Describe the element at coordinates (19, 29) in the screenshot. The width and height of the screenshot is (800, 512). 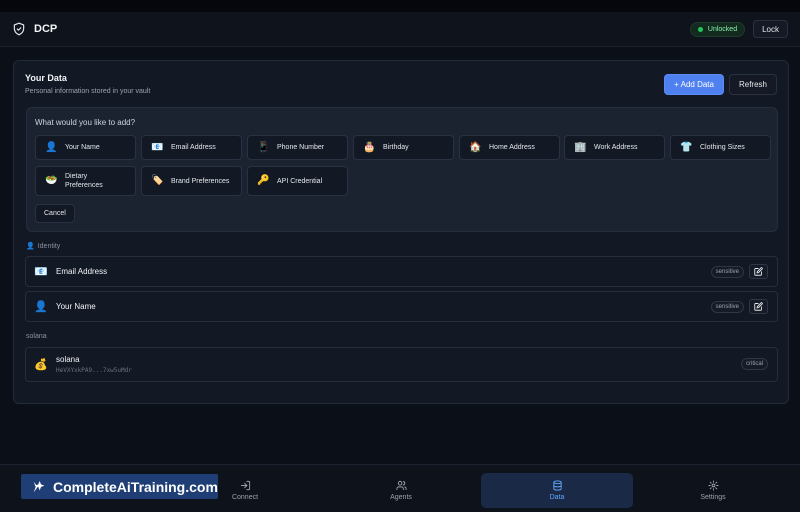
I see `shield-icon` at that location.